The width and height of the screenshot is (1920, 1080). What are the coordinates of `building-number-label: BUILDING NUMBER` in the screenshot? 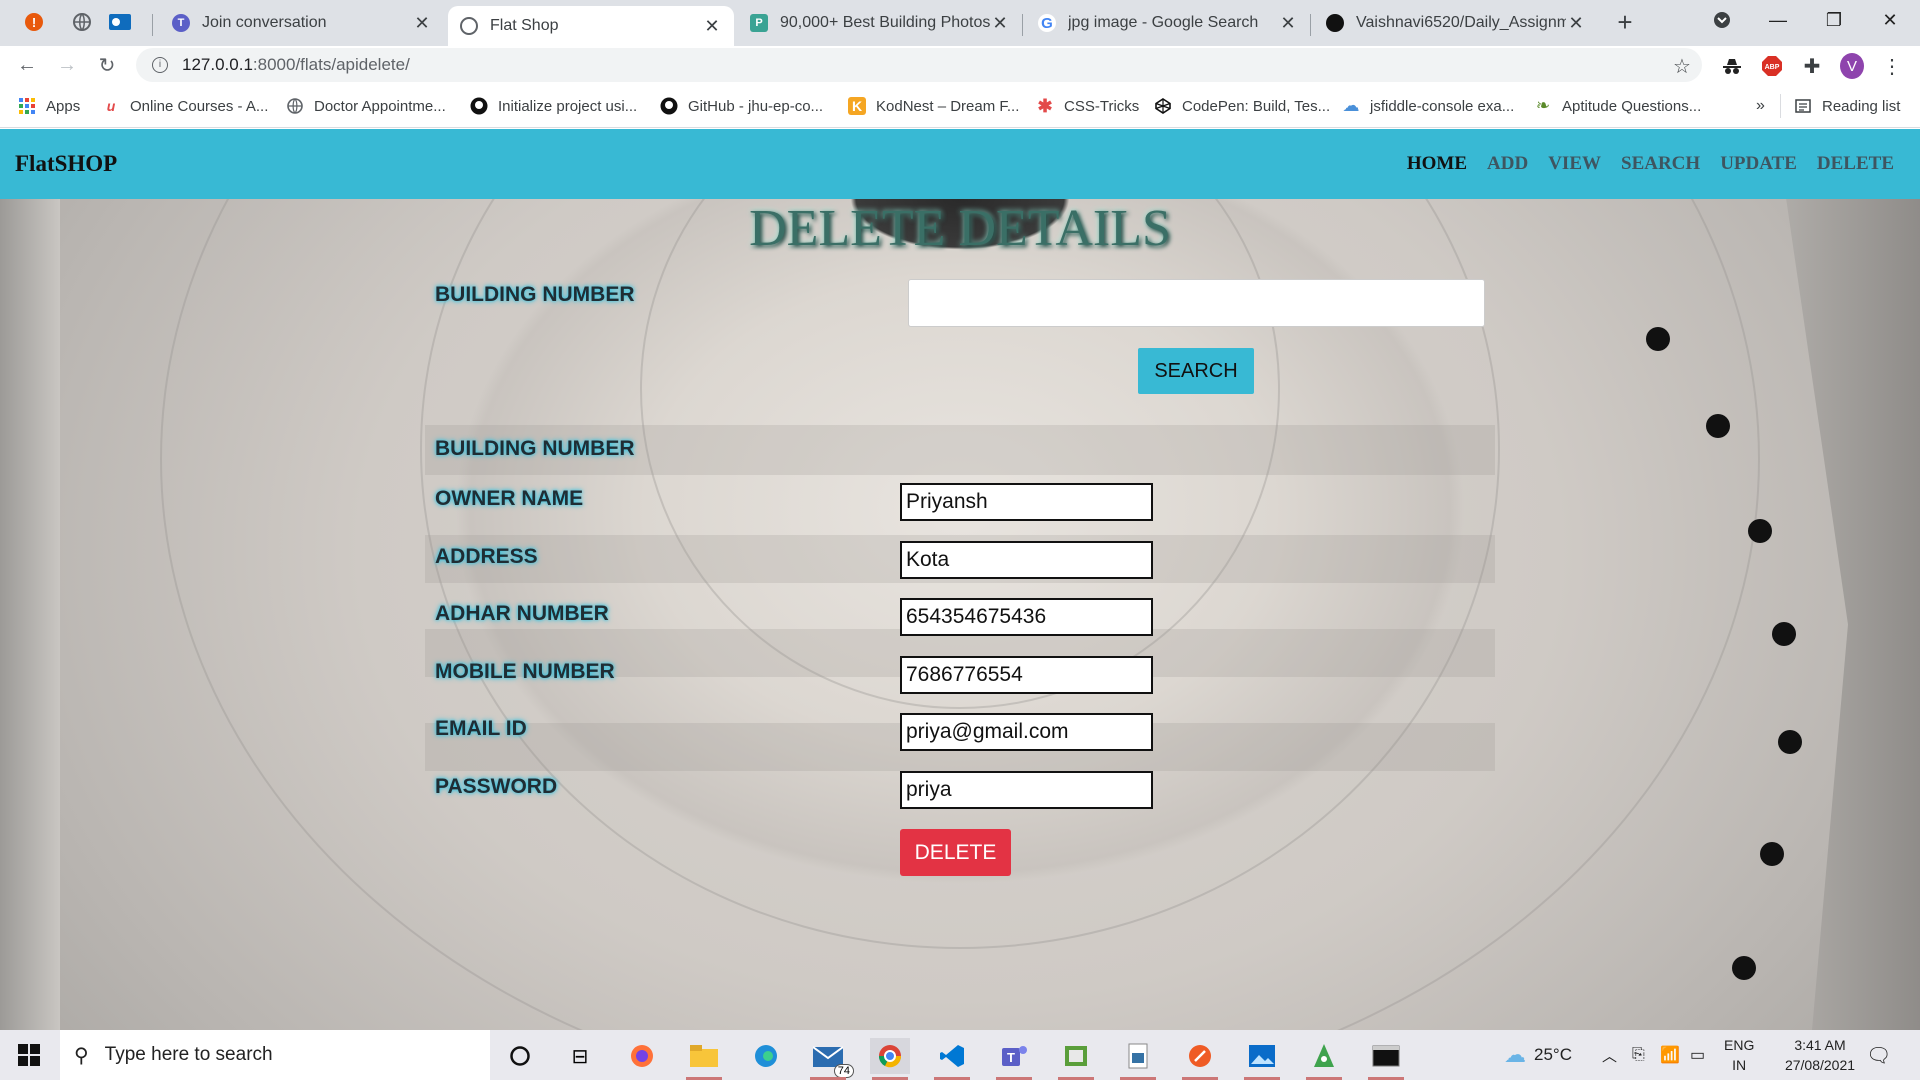 It's located at (535, 448).